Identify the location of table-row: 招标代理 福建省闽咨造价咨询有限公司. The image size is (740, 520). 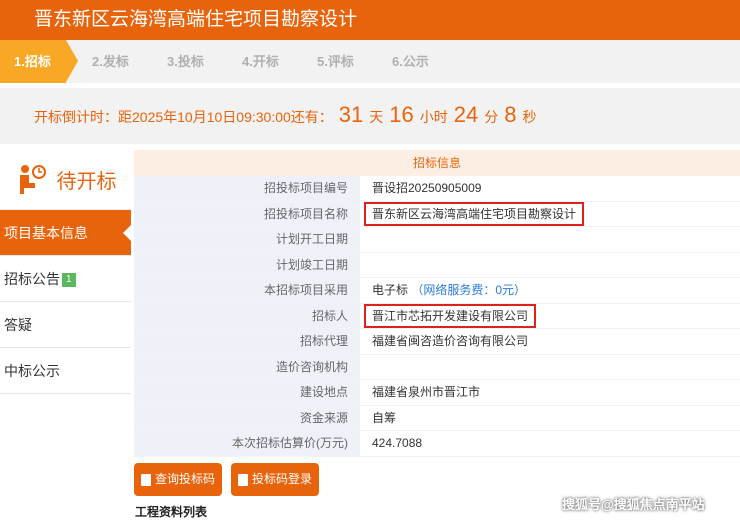
(437, 342).